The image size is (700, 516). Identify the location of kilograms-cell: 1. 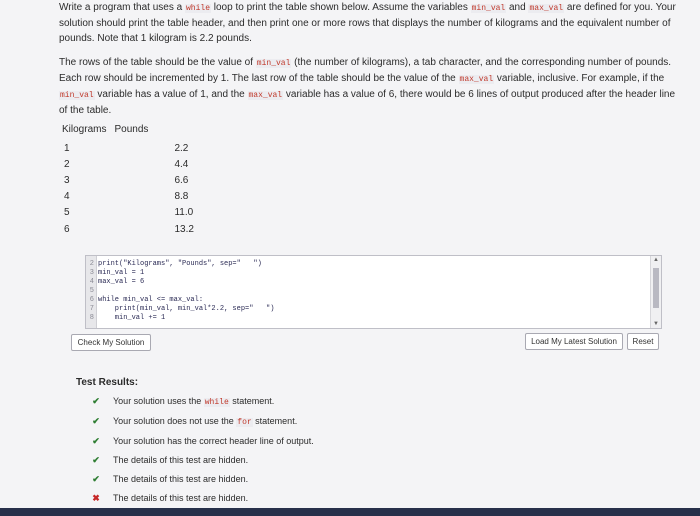
(67, 148).